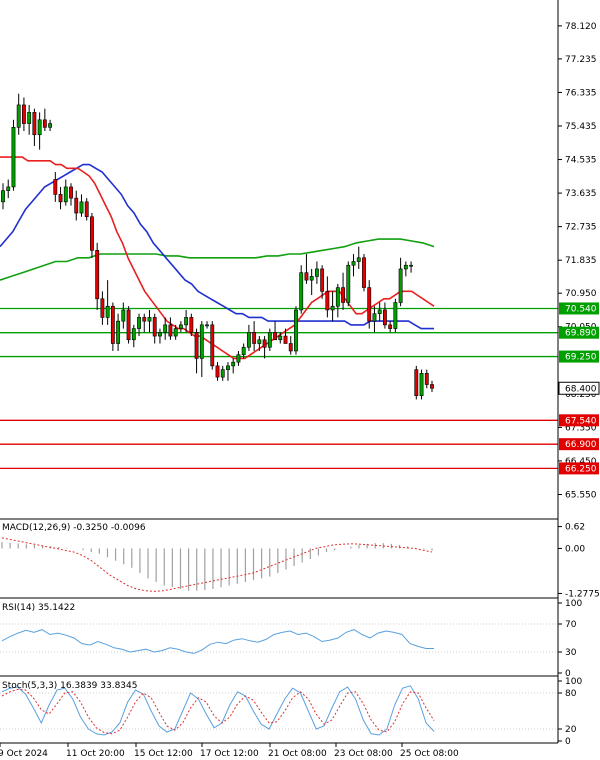 The image size is (600, 760). What do you see at coordinates (581, 495) in the screenshot?
I see `price-tick-label: 65.550` at bounding box center [581, 495].